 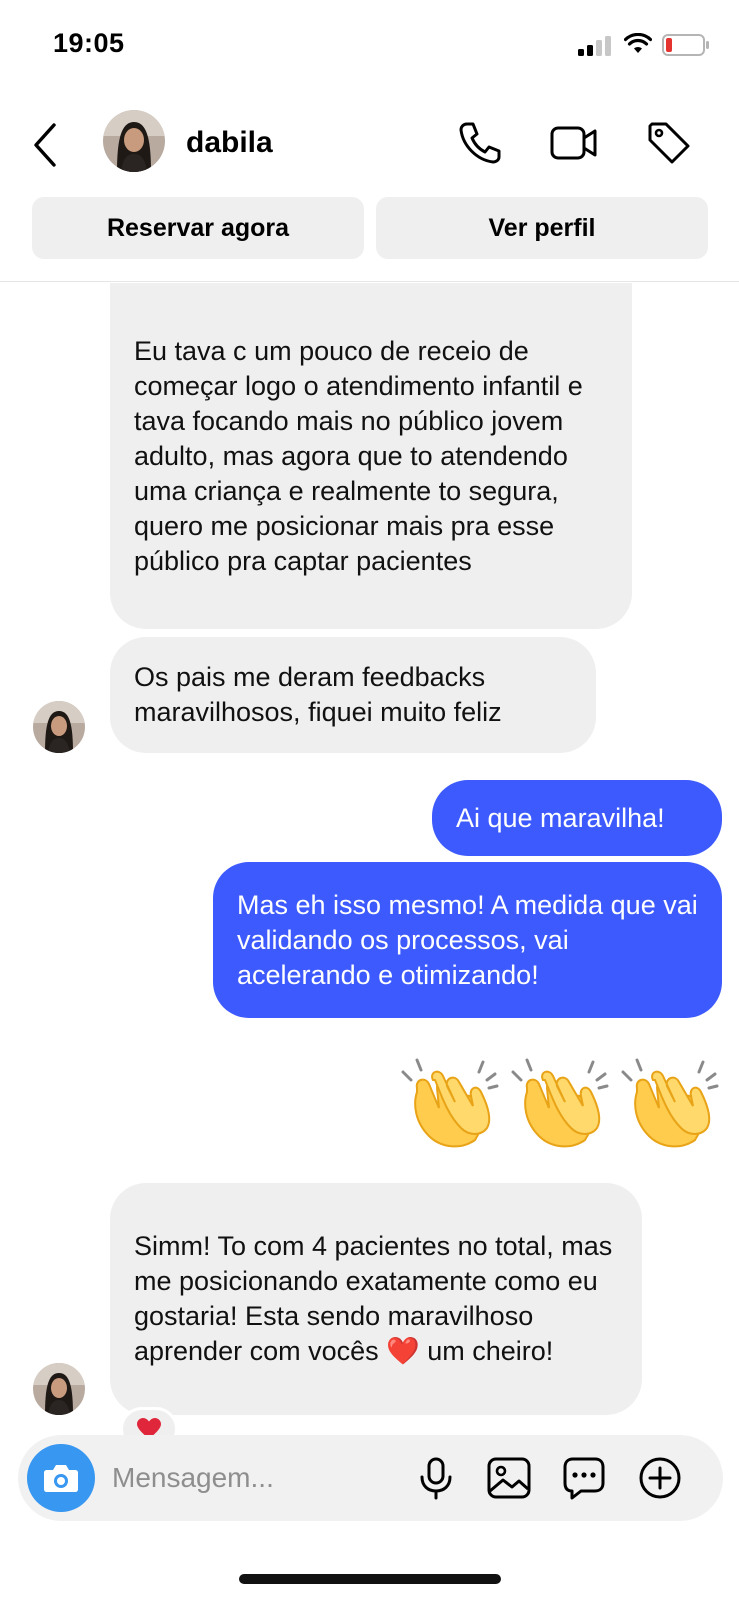 What do you see at coordinates (370, 228) in the screenshot?
I see `profile-actions: Reservar agora Ver perfil` at bounding box center [370, 228].